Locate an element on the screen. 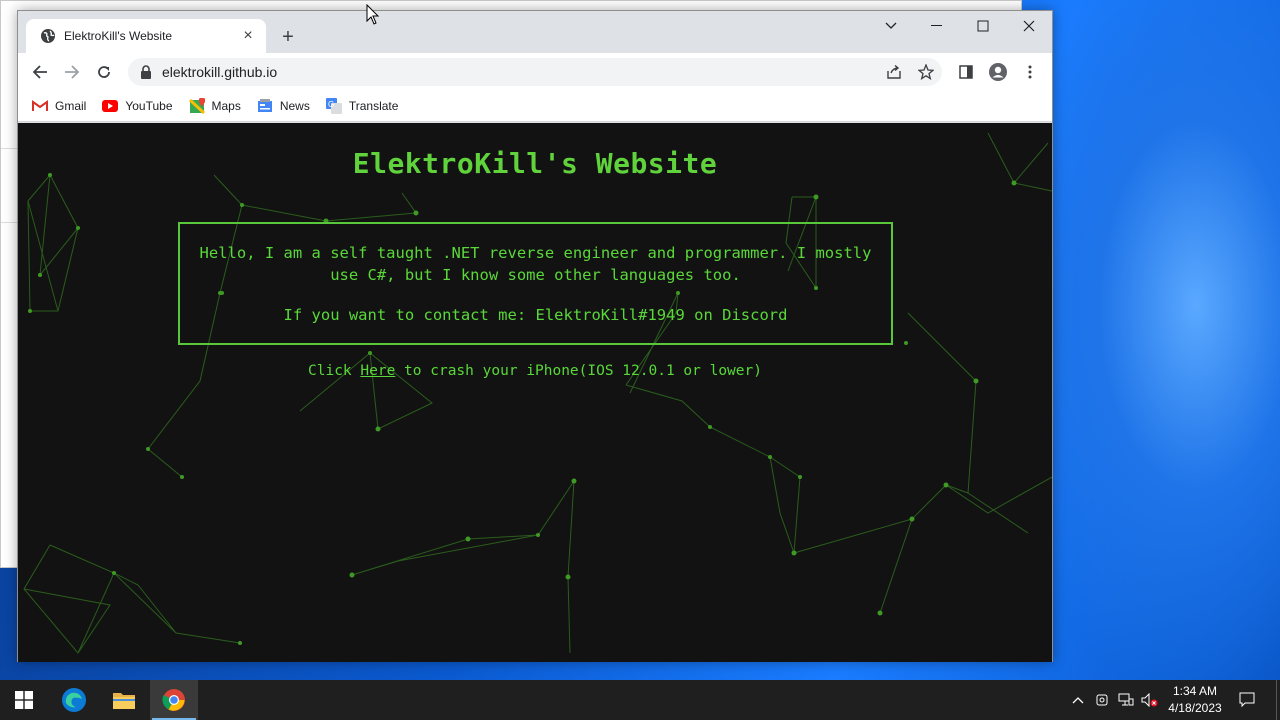 The width and height of the screenshot is (1280, 720). bookmark-label: Translate is located at coordinates (373, 106).